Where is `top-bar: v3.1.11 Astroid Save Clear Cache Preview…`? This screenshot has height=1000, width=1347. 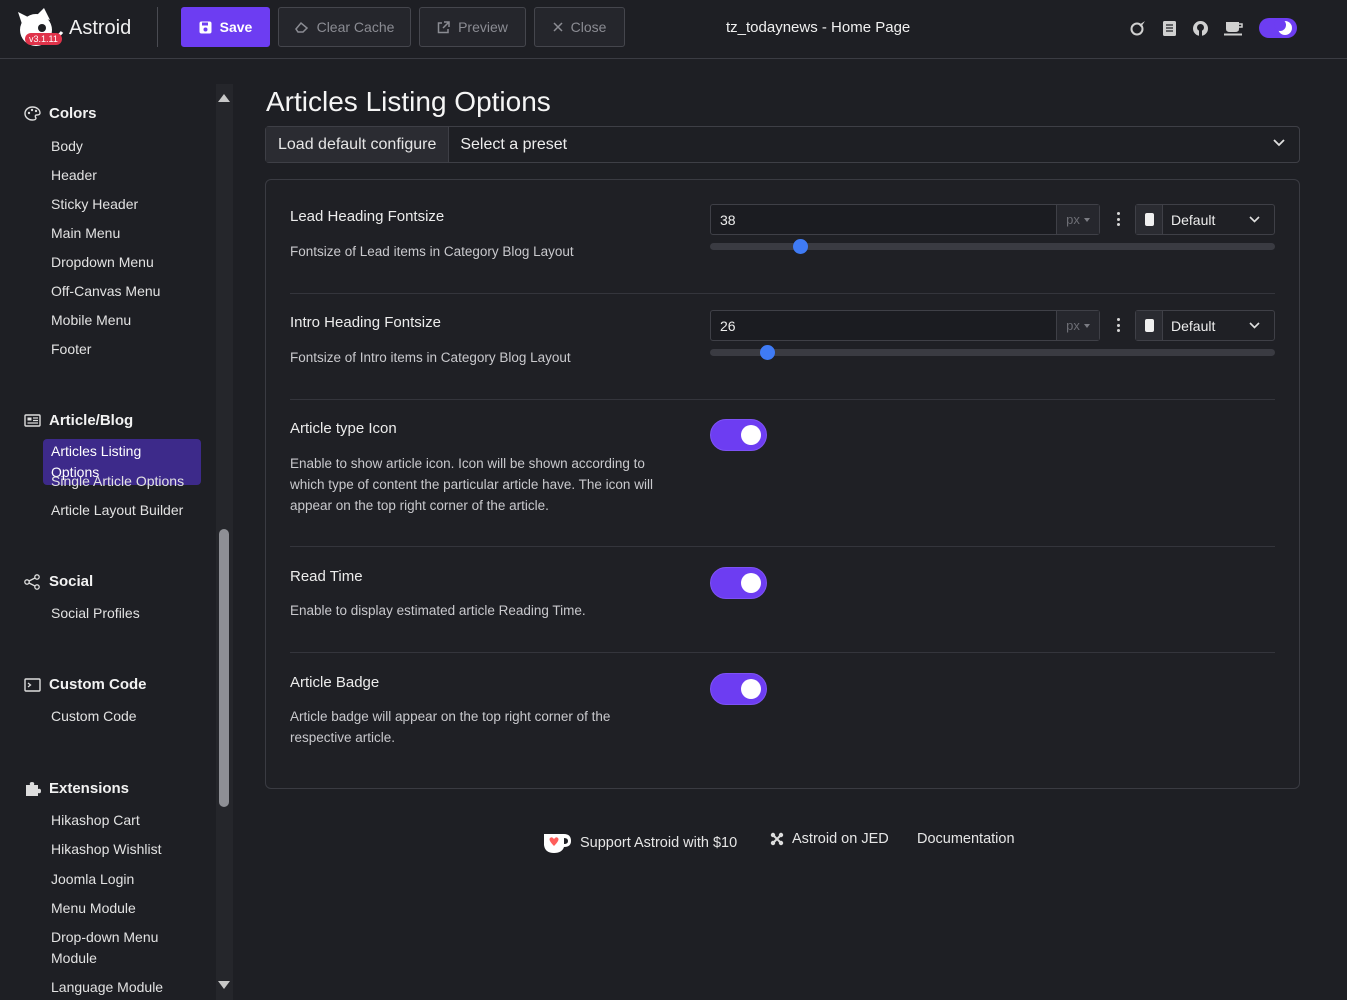 top-bar: v3.1.11 Astroid Save Clear Cache Preview… is located at coordinates (673, 29).